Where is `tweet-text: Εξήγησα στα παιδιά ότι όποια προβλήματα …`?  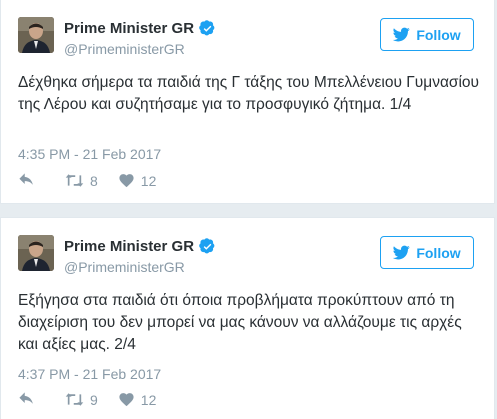
tweet-text: Εξήγησα στα παιδιά ότι όποια προβλήματα … is located at coordinates (240, 322).